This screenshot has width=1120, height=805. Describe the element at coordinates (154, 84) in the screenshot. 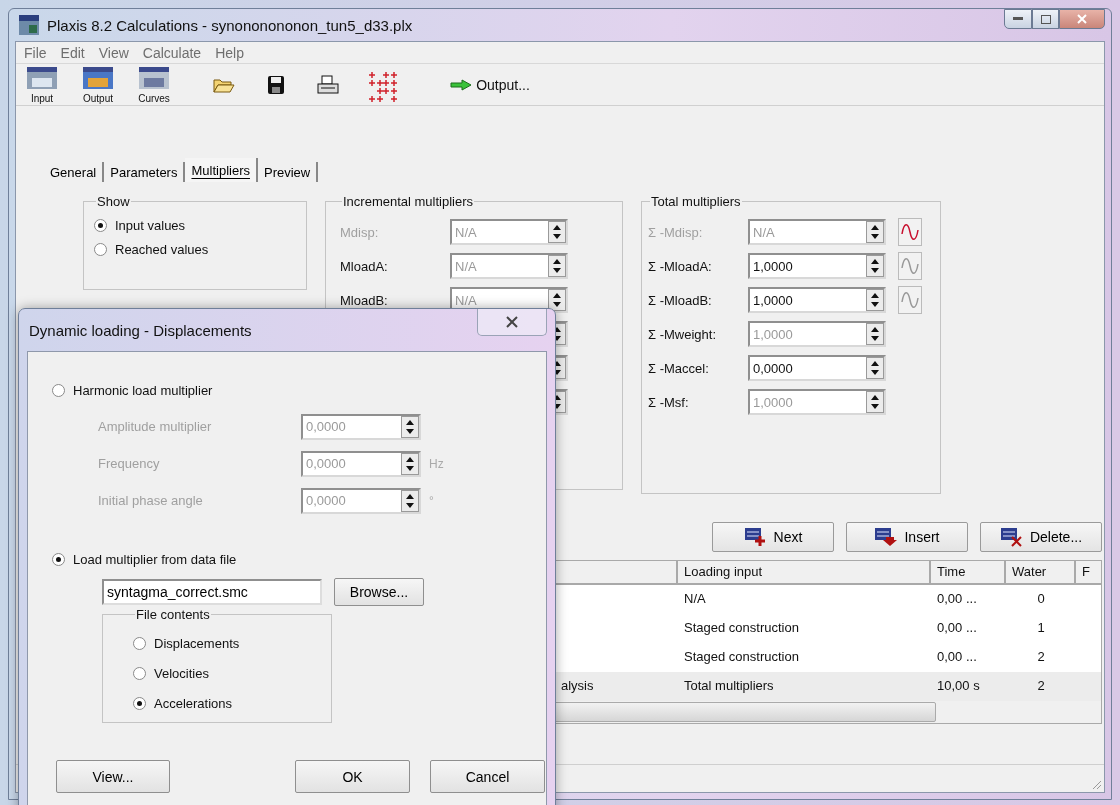

I see `toolbar-button: Curves` at that location.